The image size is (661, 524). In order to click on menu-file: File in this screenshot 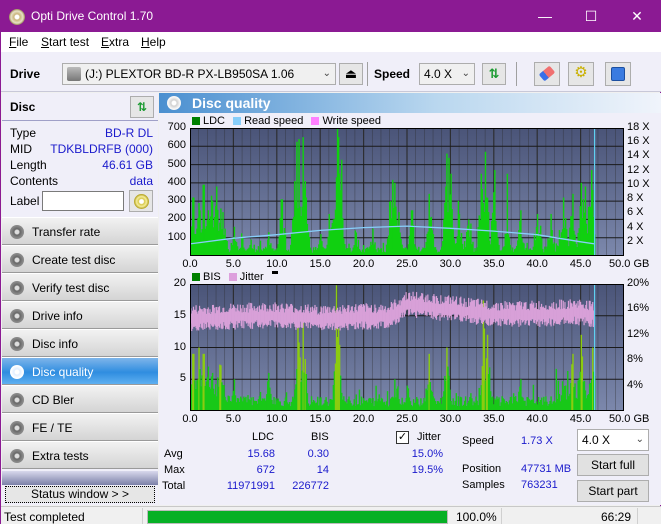, I will do `click(18, 42)`.